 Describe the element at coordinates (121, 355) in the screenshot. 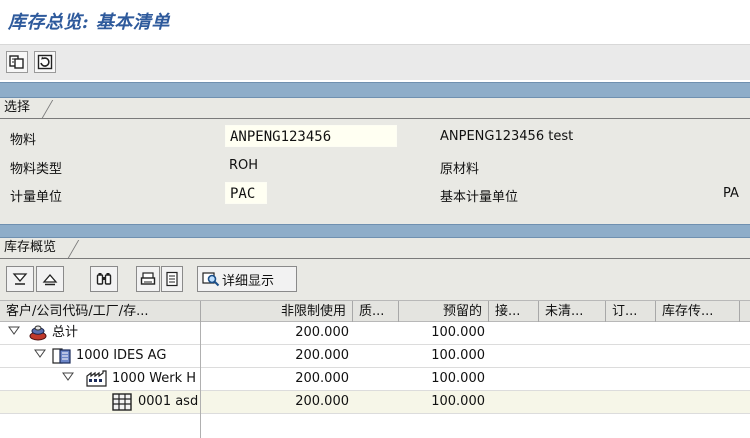

I see `row-name: 1000 IDES AG` at that location.